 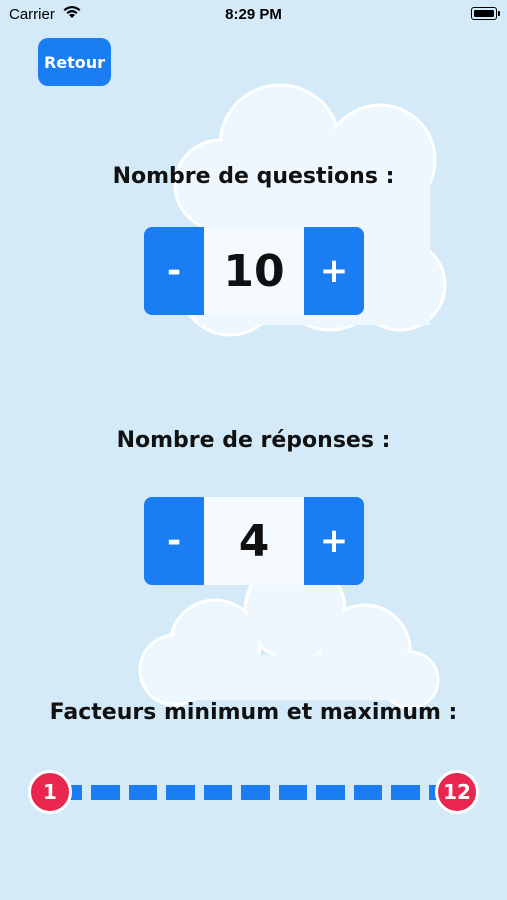 What do you see at coordinates (174, 541) in the screenshot?
I see `answers-decrement-button: -` at bounding box center [174, 541].